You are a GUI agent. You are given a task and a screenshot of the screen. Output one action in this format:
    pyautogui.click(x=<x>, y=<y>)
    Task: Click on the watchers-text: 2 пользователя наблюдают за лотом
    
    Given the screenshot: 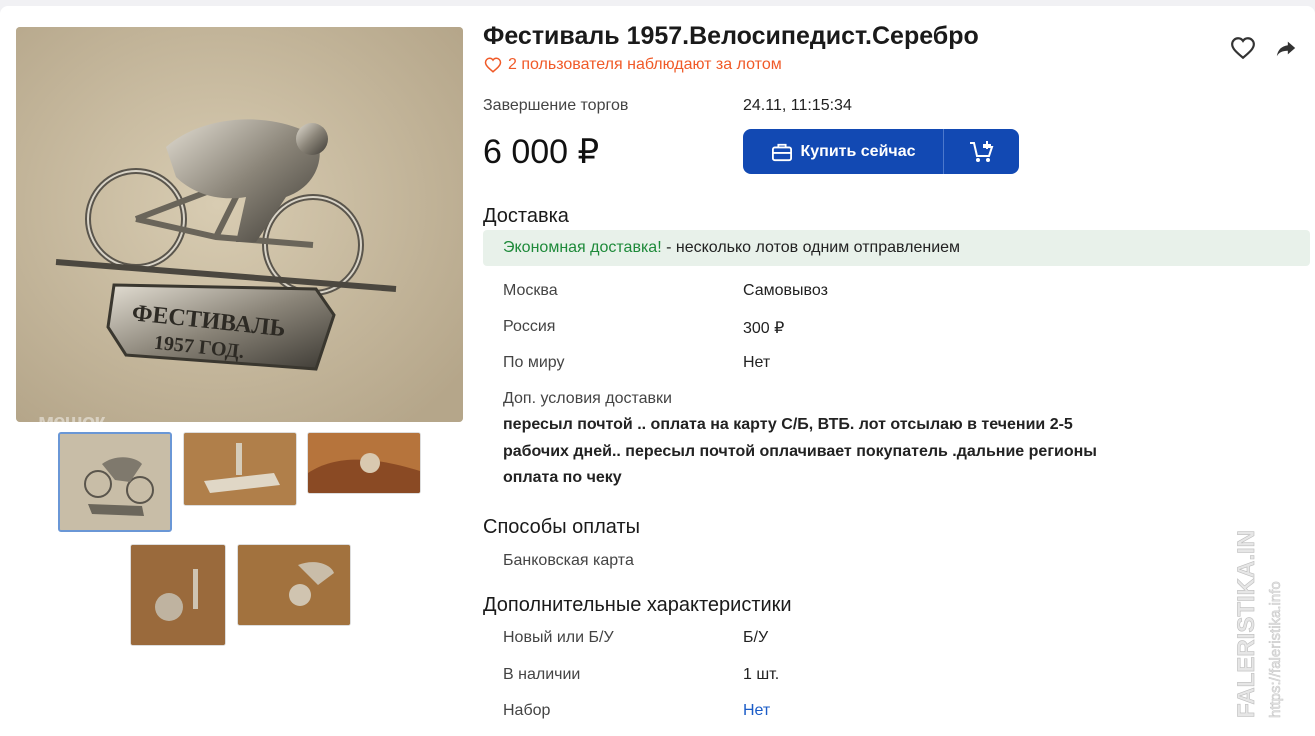 What is the action you would take?
    pyautogui.click(x=645, y=64)
    